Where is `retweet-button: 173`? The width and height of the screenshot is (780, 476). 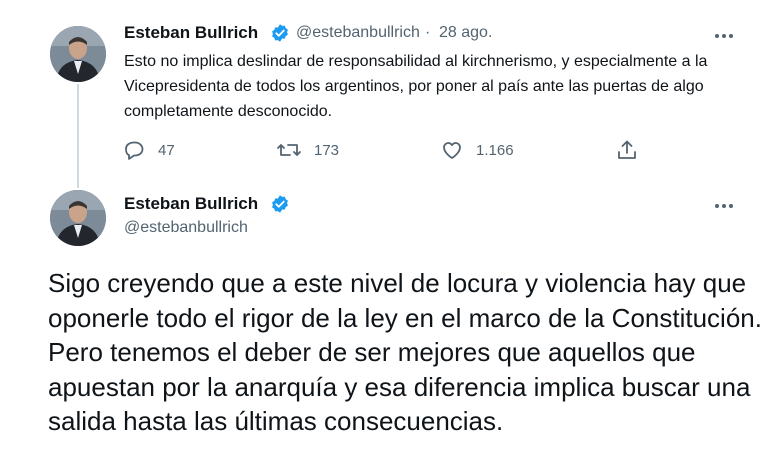 retweet-button: 173 is located at coordinates (307, 150).